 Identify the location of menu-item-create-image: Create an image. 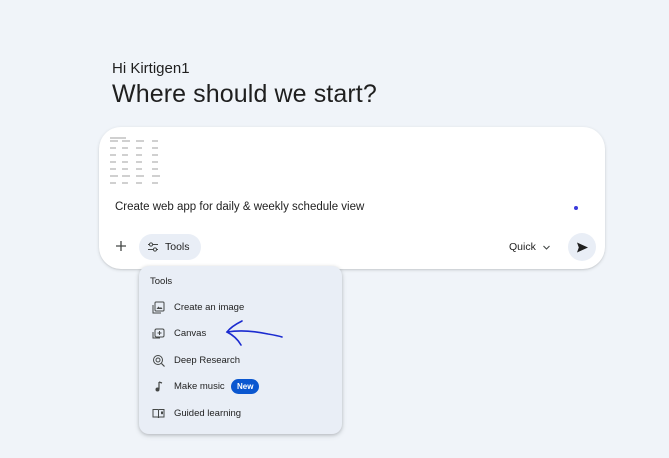
(240, 308).